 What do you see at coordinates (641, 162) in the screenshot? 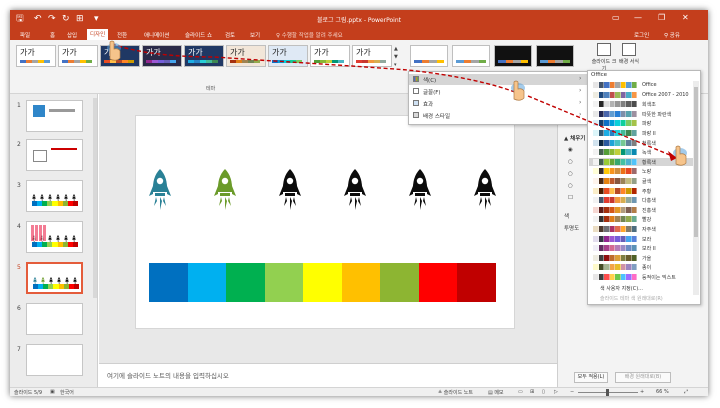
I see `palette-row: 황록색` at bounding box center [641, 162].